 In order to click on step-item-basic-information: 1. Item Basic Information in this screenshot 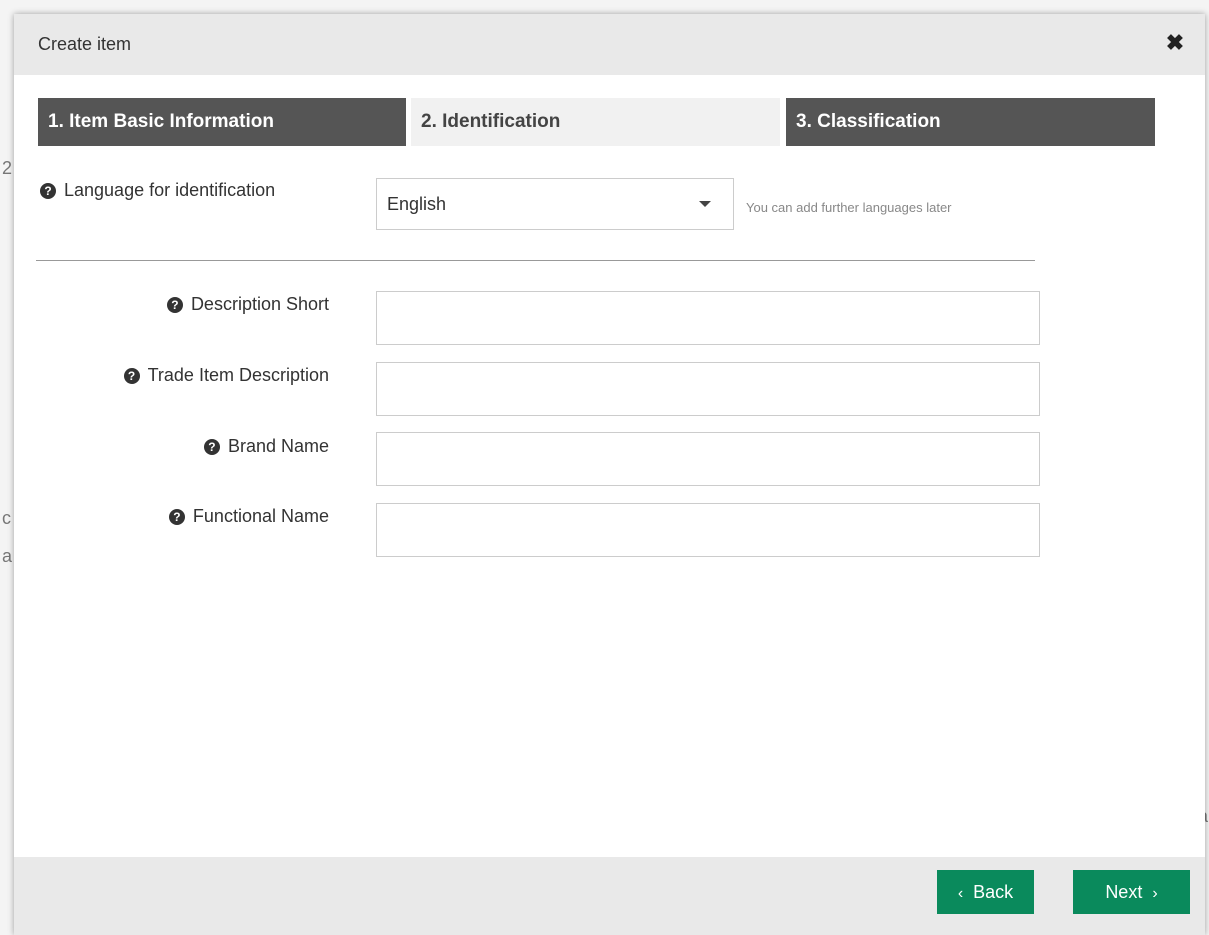, I will do `click(222, 122)`.